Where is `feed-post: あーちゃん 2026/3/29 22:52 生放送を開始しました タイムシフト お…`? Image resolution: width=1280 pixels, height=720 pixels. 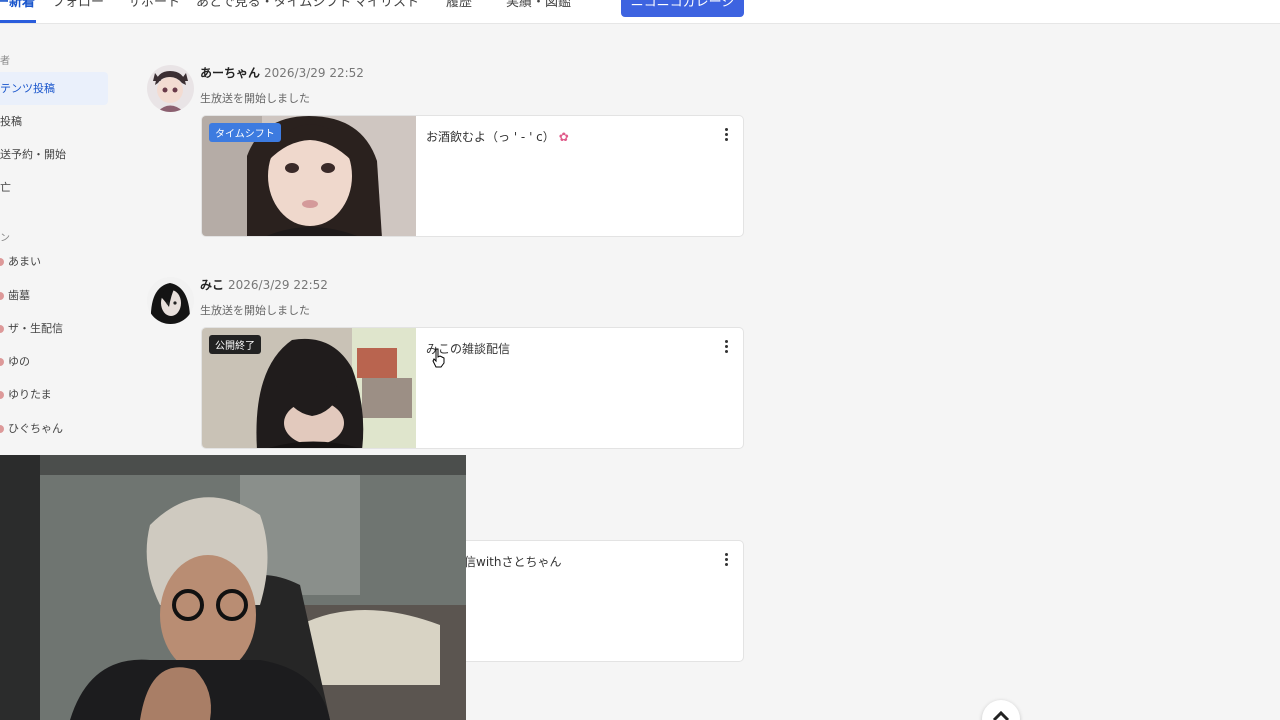 feed-post: あーちゃん 2026/3/29 22:52 生放送を開始しました タイムシフト お… is located at coordinates (447, 151).